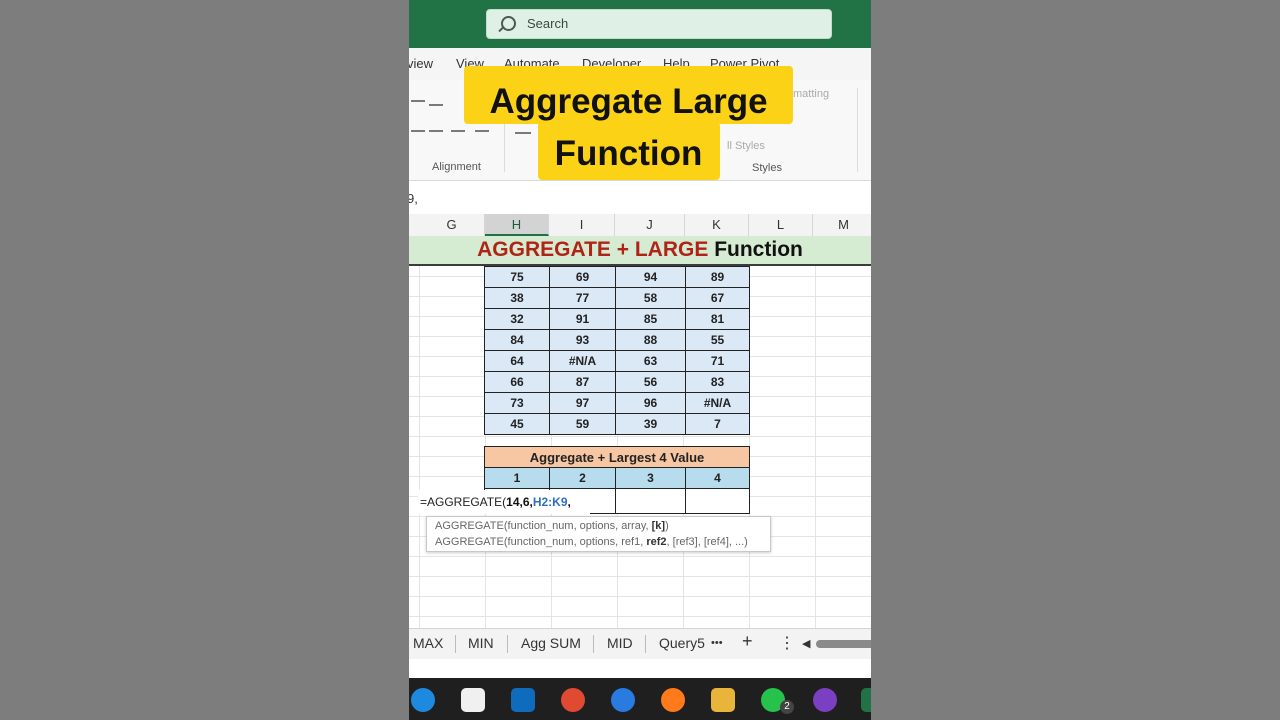 The image size is (1280, 720). I want to click on data-cell: 89, so click(717, 277).